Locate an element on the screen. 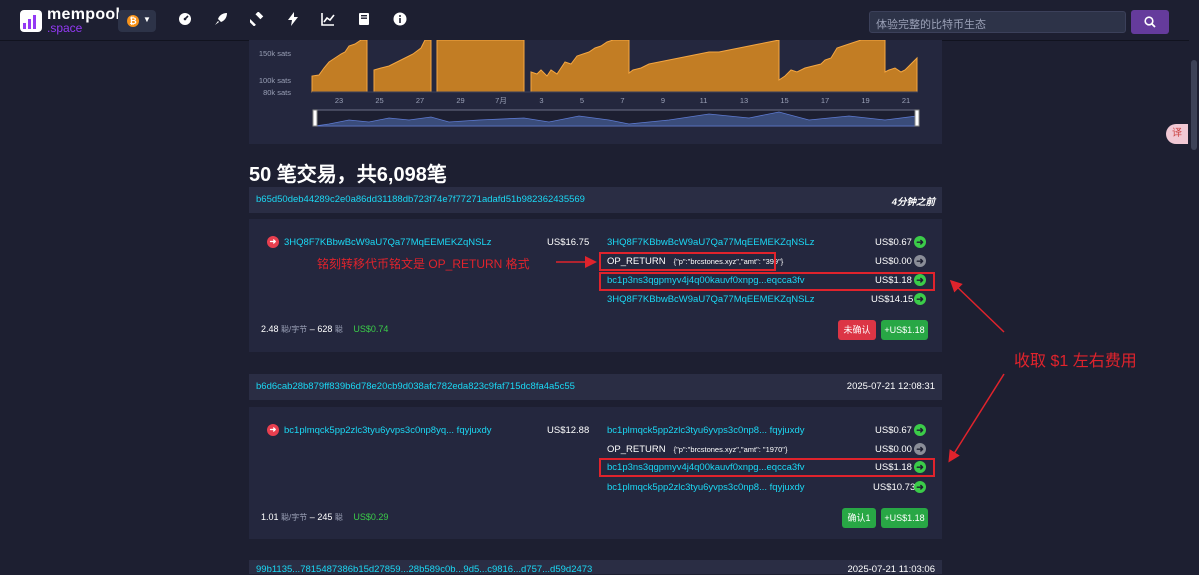  scrollbar-thumb is located at coordinates (1194, 105).